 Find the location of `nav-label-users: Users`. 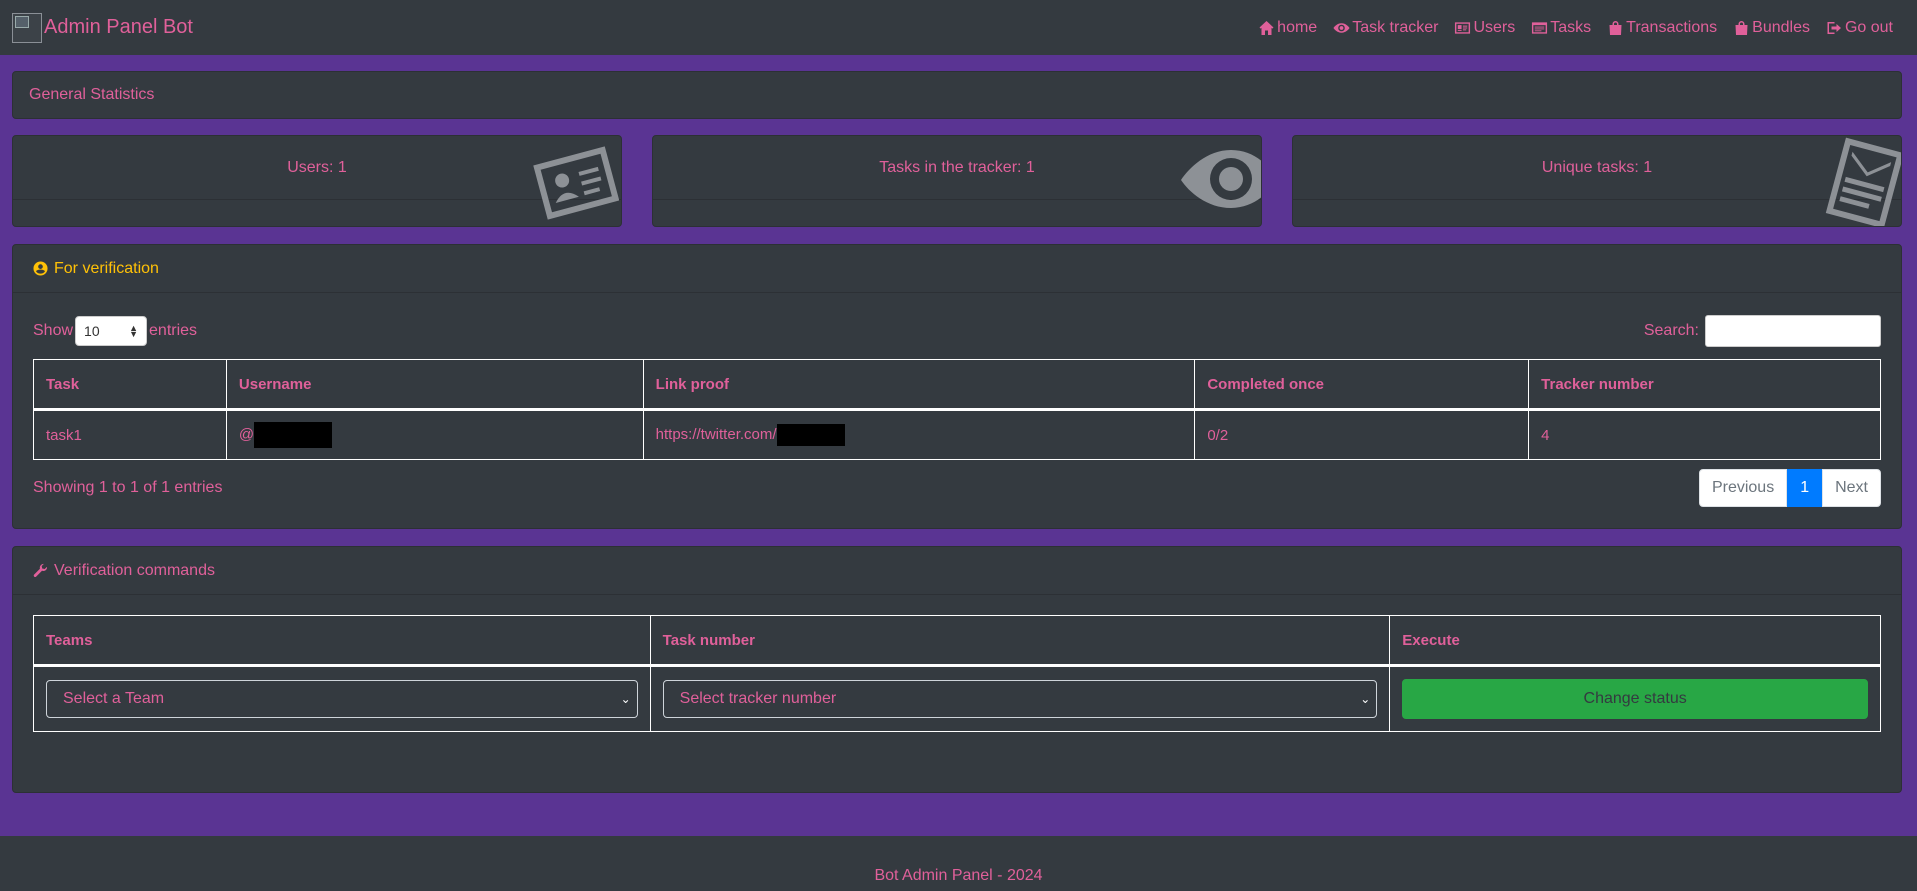

nav-label-users: Users is located at coordinates (1494, 27).